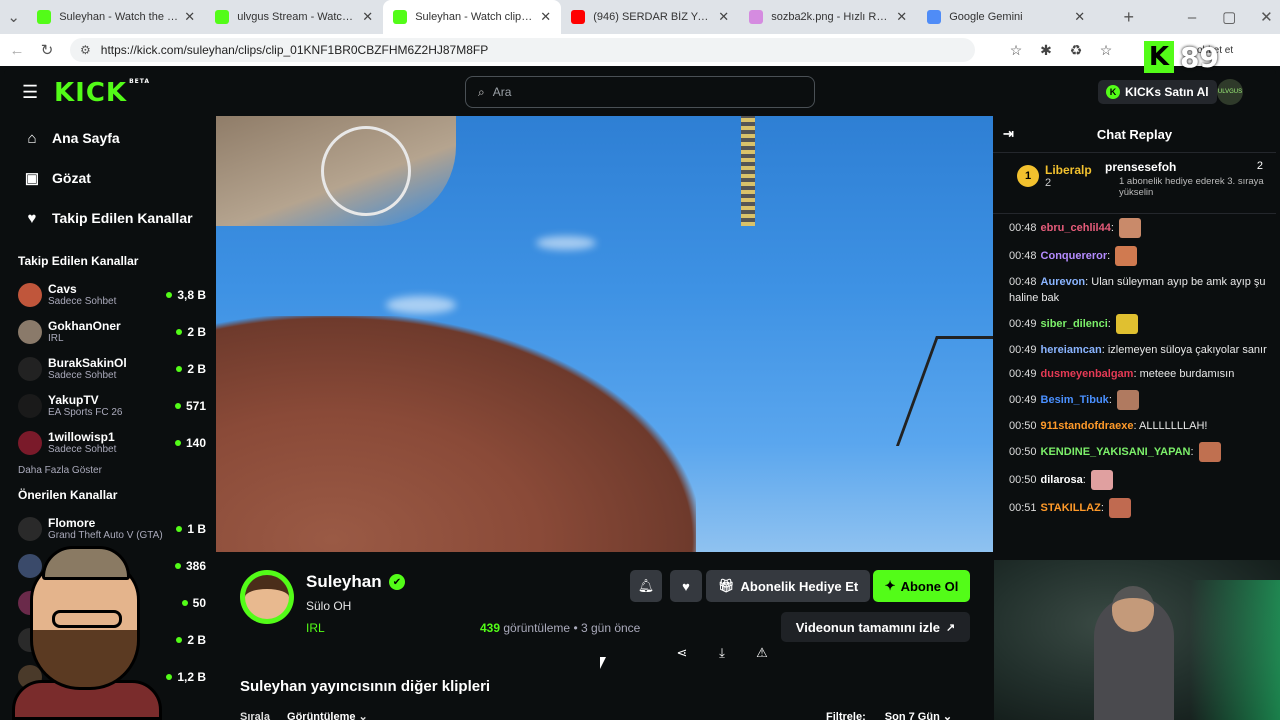 This screenshot has height=720, width=1280. Describe the element at coordinates (363, 715) in the screenshot. I see `chevron-down-icon: ⌄` at that location.